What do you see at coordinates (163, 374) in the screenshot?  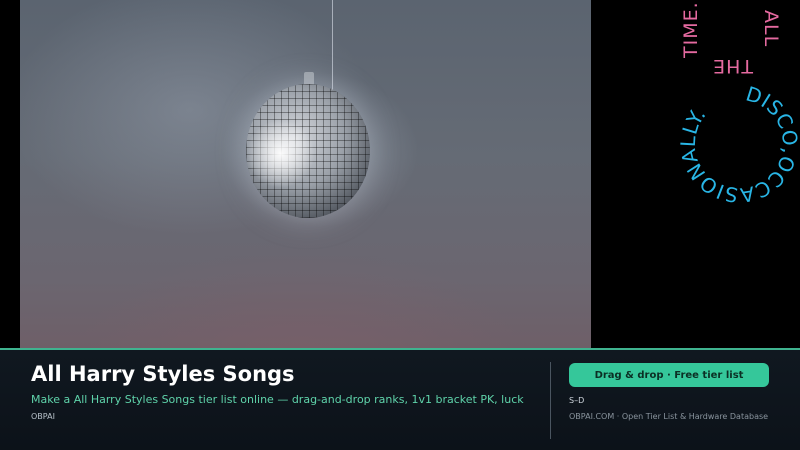 I see `page-title: All Harry Styles Songs` at bounding box center [163, 374].